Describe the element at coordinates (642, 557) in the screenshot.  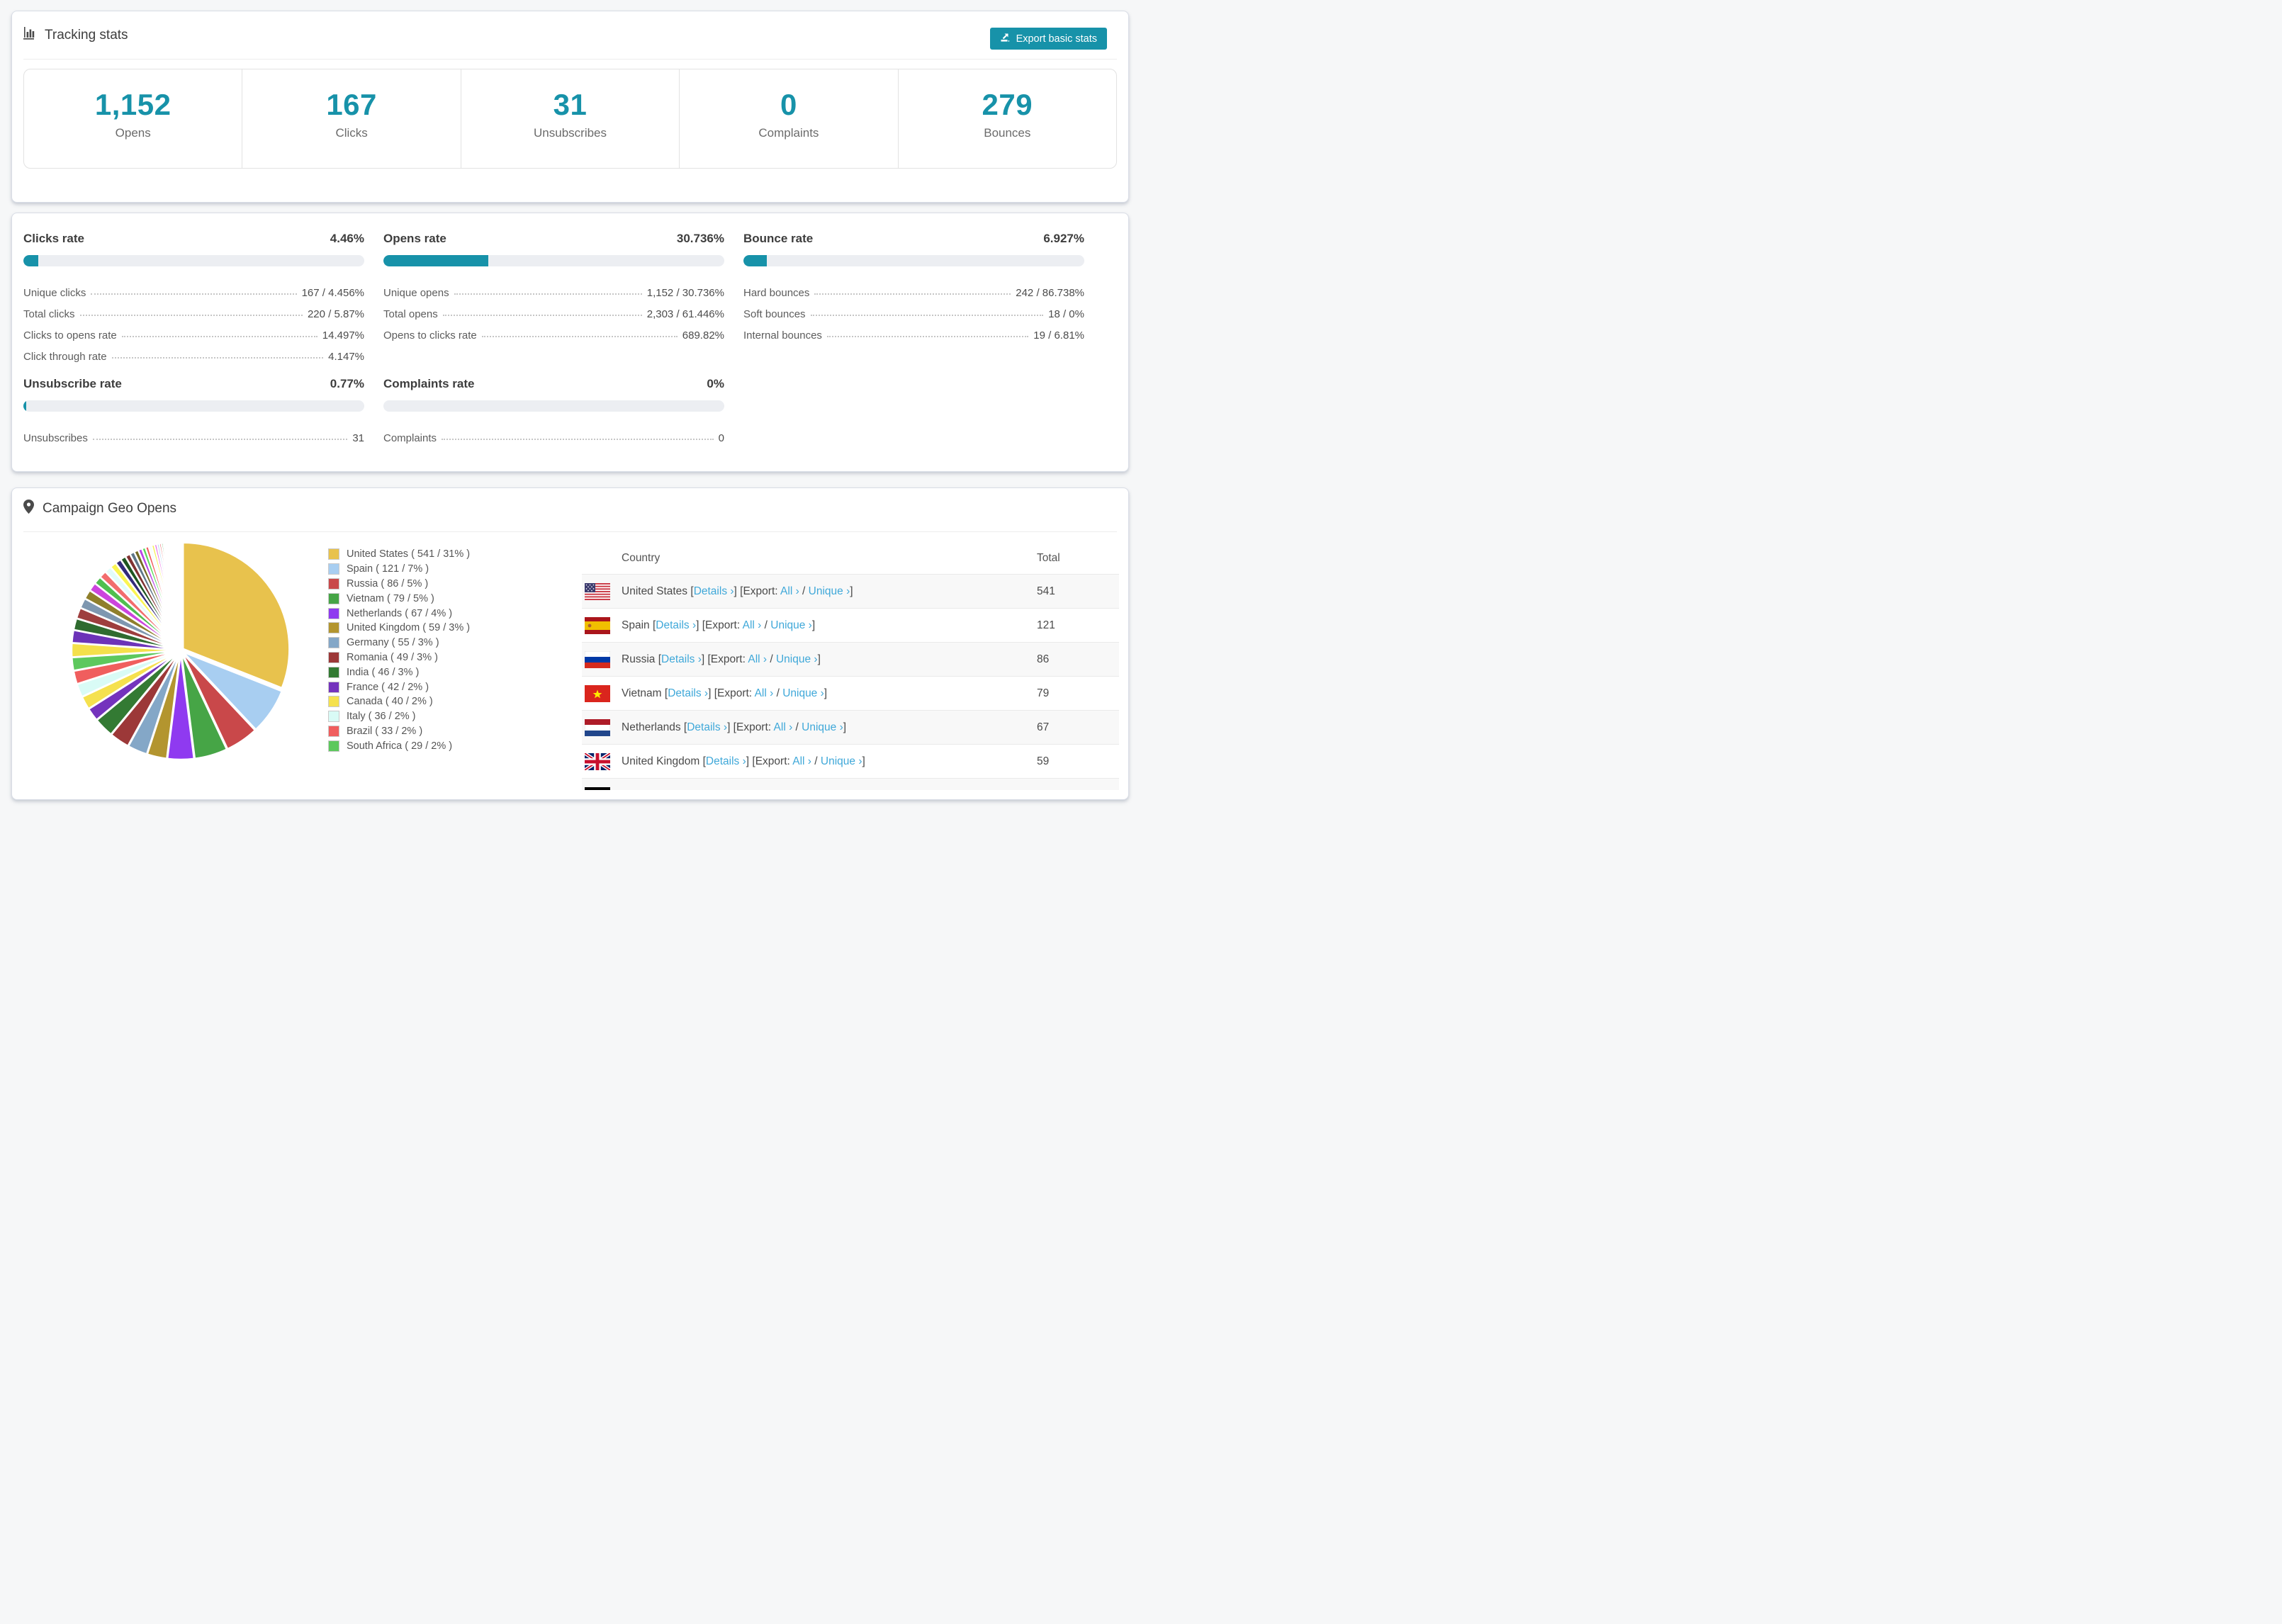
I see `country-column-header: Country` at that location.